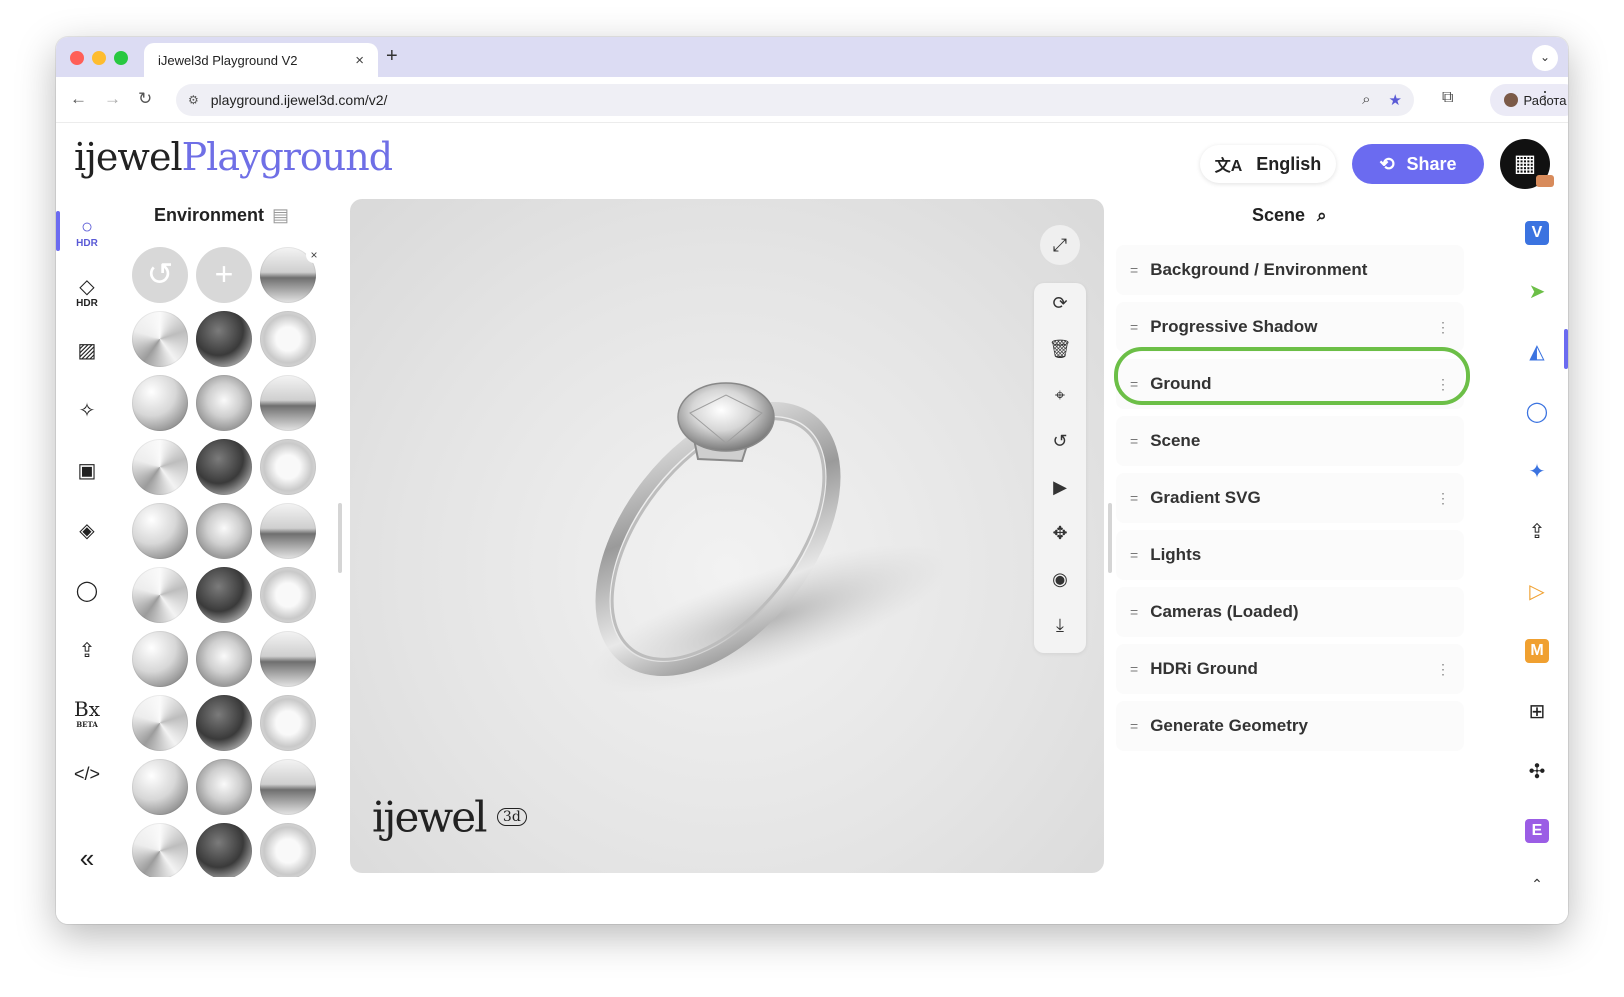 This screenshot has width=1624, height=997. I want to click on focus-frame-icon: ⌖, so click(1060, 395).